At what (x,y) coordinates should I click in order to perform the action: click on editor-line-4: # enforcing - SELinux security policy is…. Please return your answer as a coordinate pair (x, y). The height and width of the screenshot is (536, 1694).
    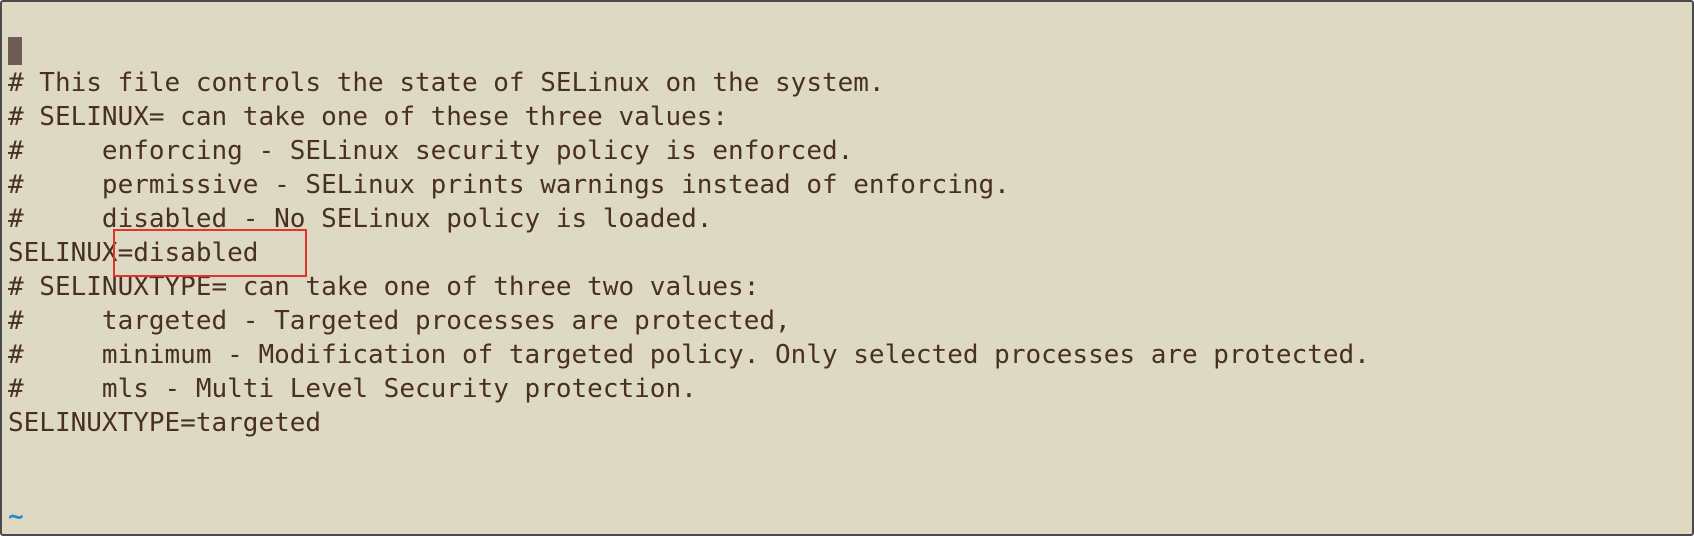
    Looking at the image, I should click on (689, 151).